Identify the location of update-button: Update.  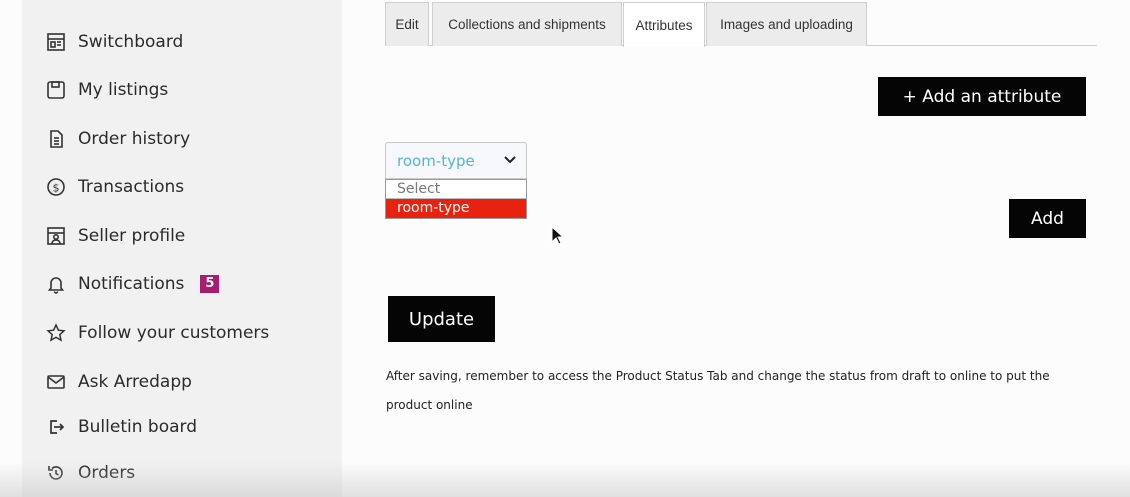
(441, 319).